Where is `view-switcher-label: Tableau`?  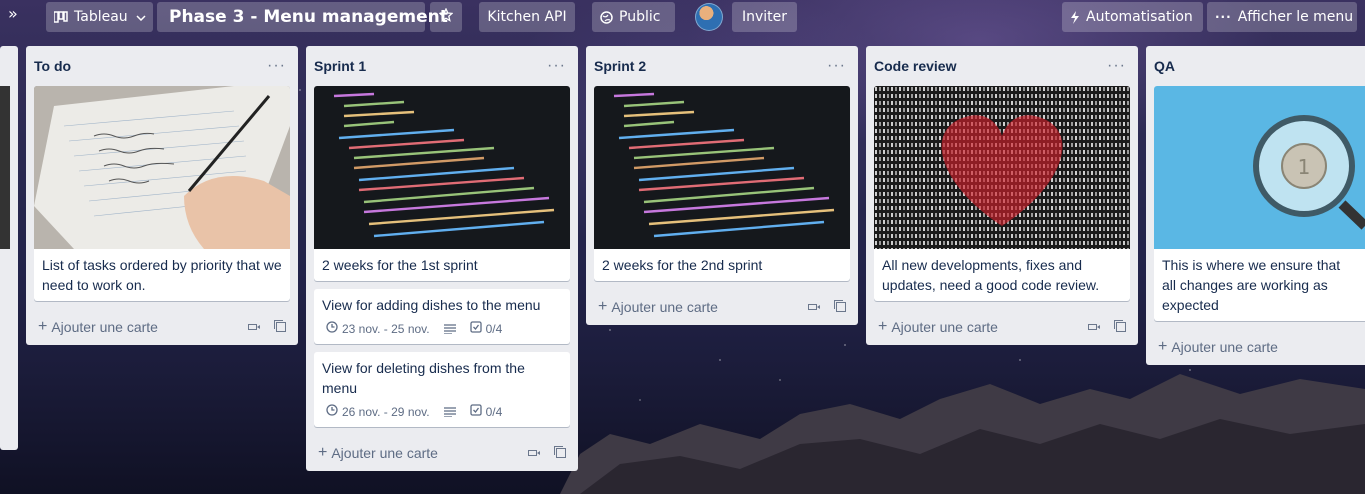 view-switcher-label: Tableau is located at coordinates (101, 17).